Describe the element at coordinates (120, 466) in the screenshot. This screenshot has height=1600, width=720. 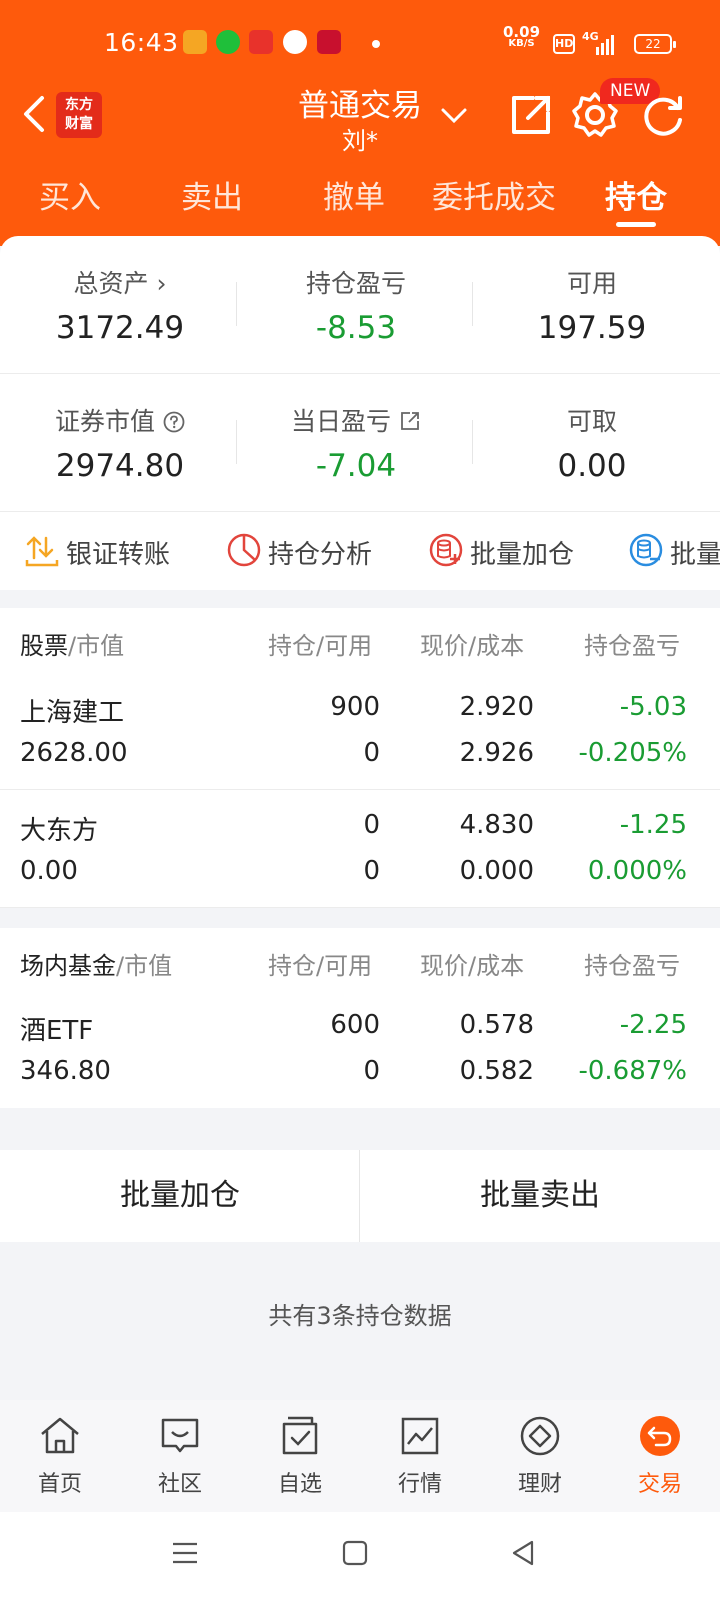
I see `market-value-value: 2974.80` at that location.